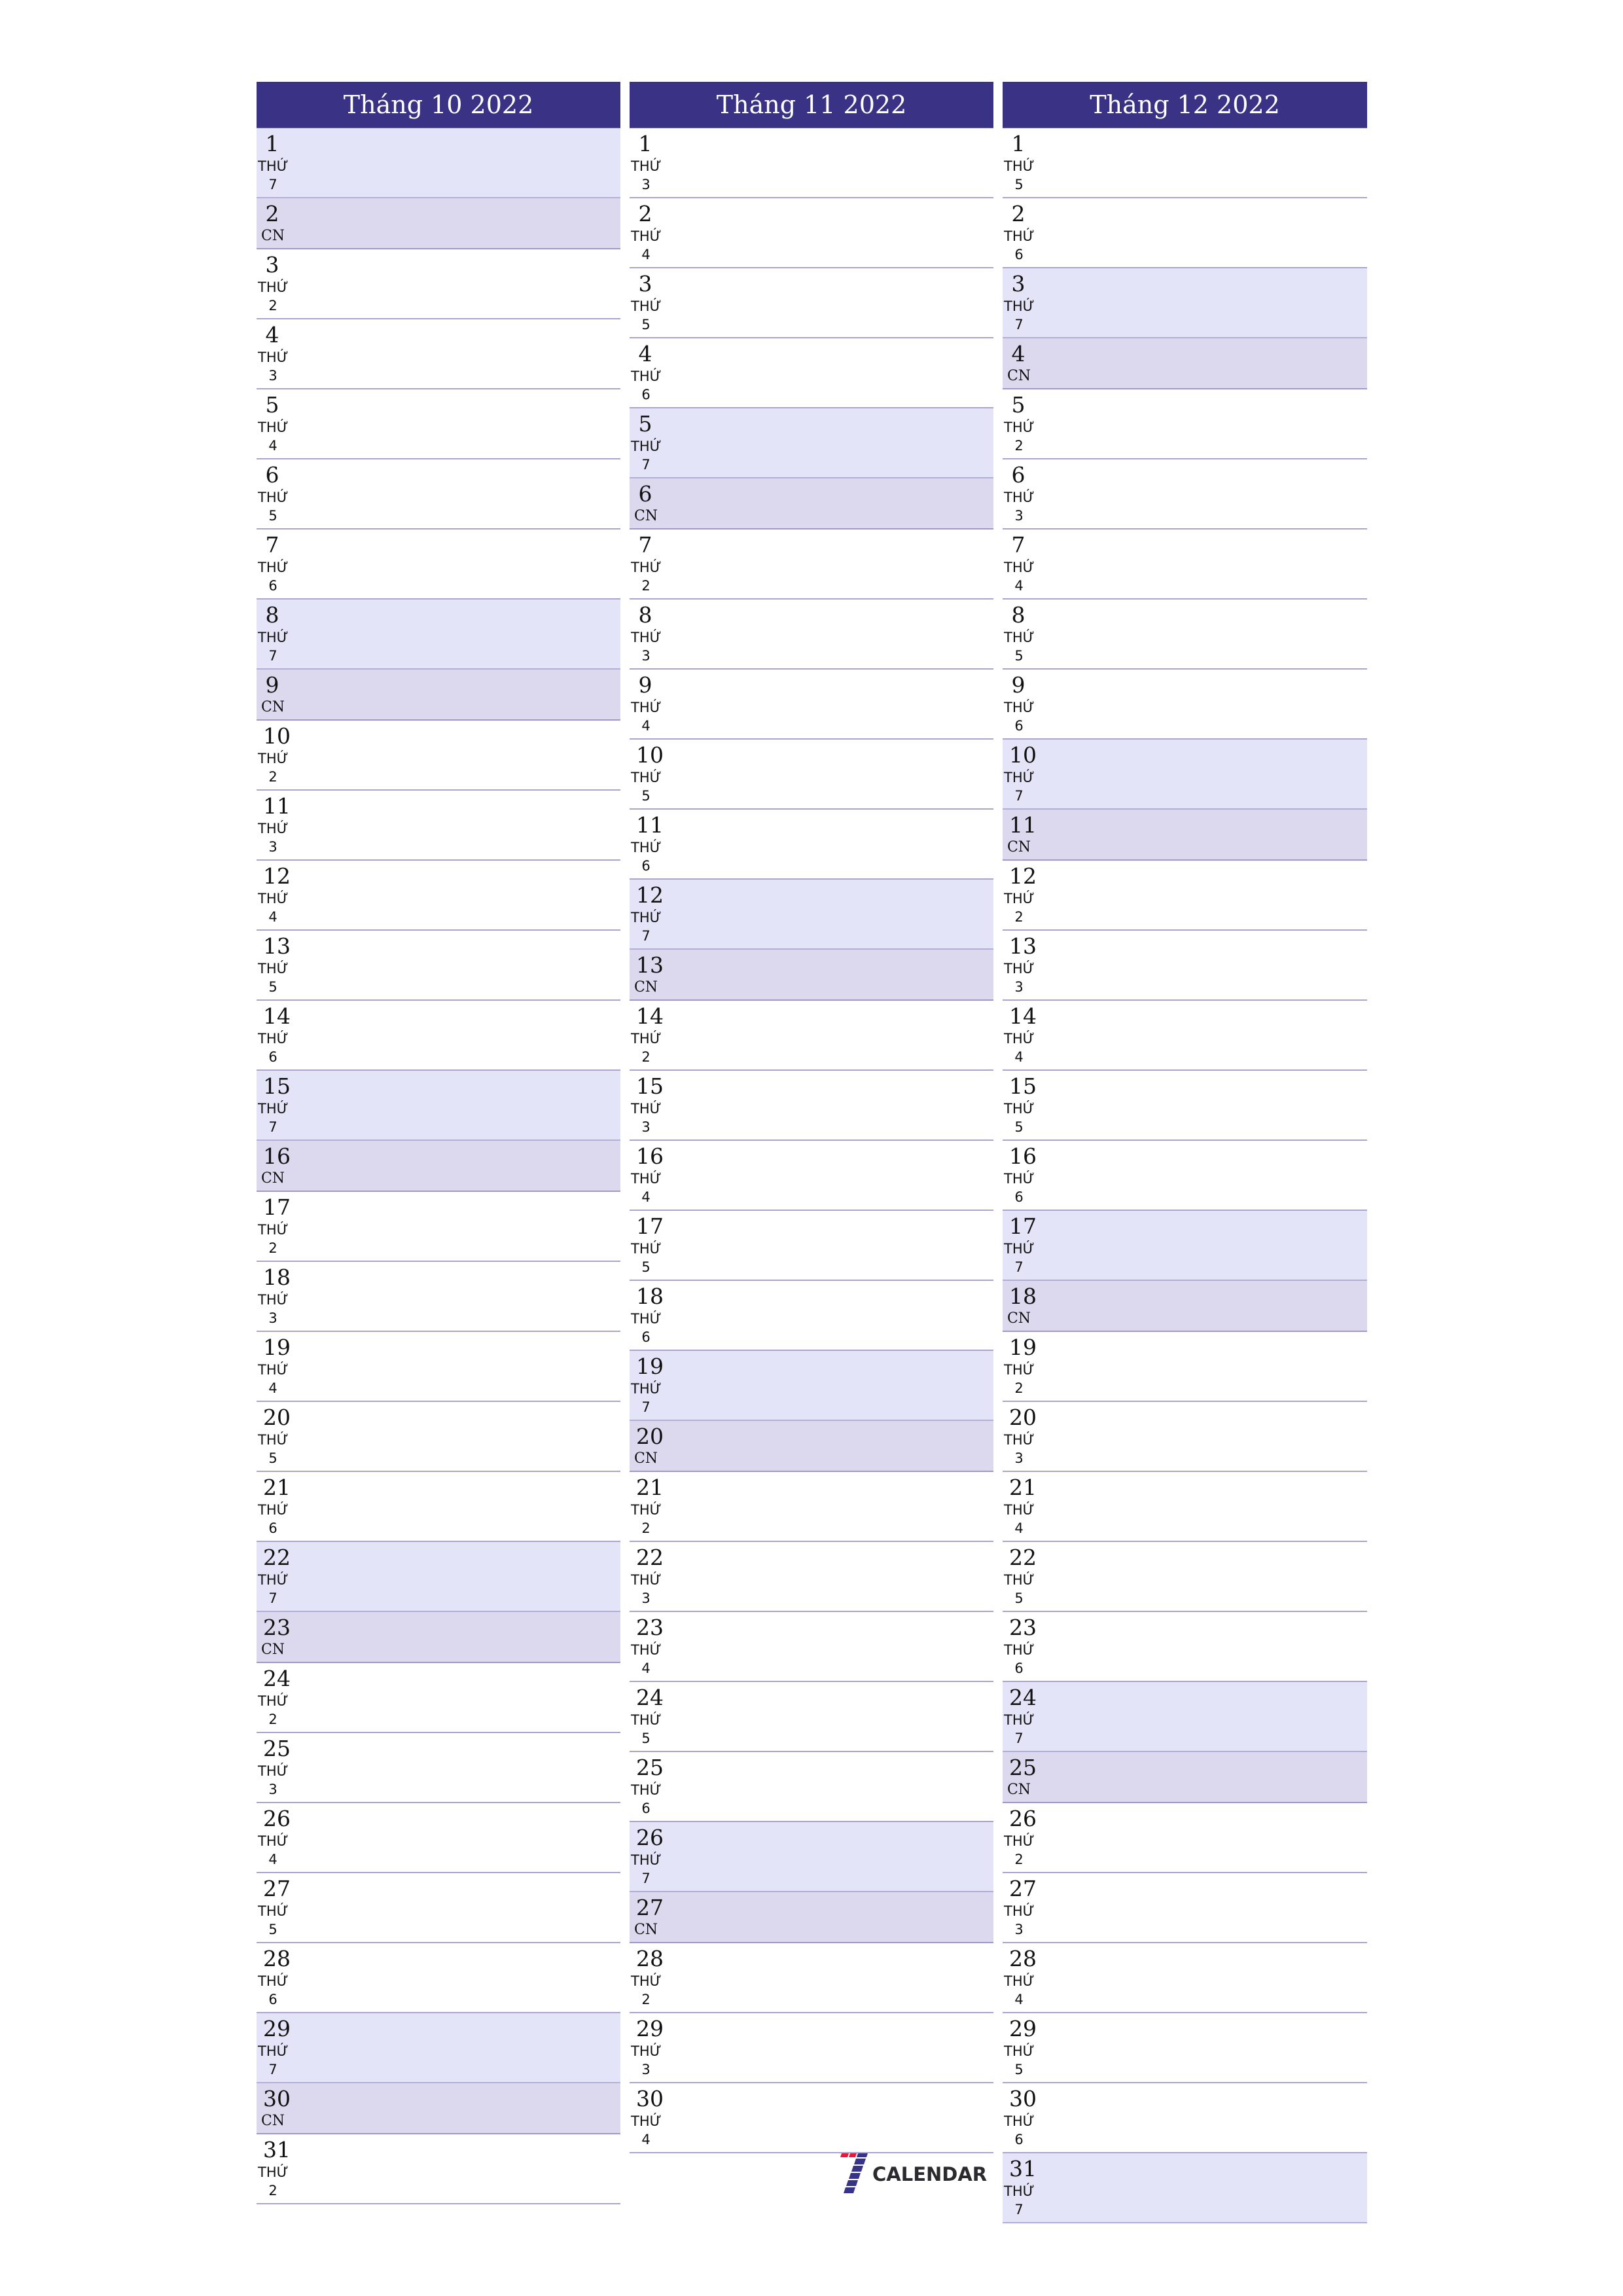 The height and width of the screenshot is (2296, 1623). I want to click on day-row: 13 THỨ 5, so click(439, 966).